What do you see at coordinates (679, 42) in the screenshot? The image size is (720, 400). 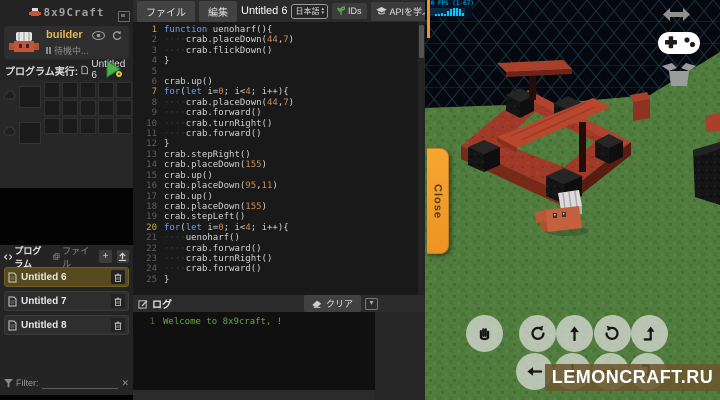 I see `gamepad-icon` at bounding box center [679, 42].